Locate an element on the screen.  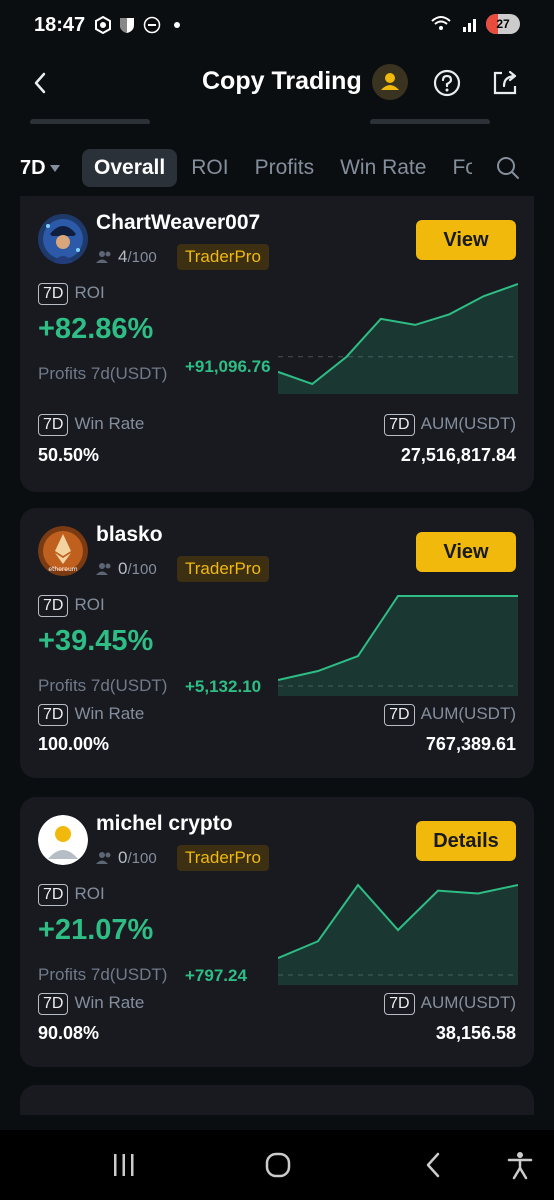
system-nav-bar is located at coordinates (277, 1165).